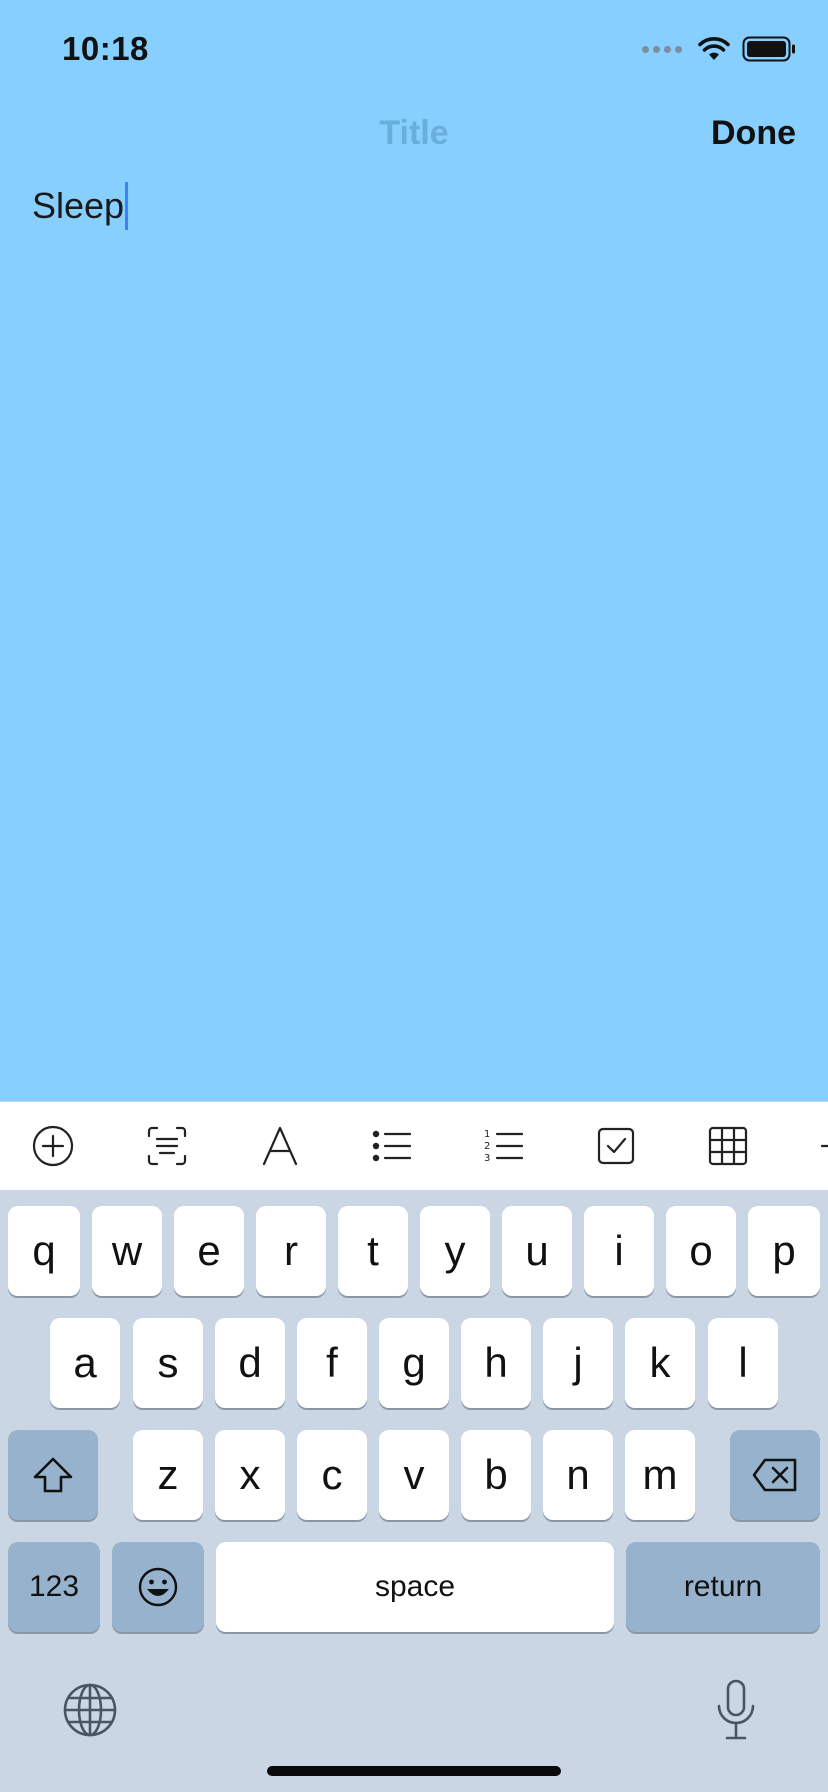 Image resolution: width=828 pixels, height=1792 pixels. I want to click on done-button: Done, so click(753, 133).